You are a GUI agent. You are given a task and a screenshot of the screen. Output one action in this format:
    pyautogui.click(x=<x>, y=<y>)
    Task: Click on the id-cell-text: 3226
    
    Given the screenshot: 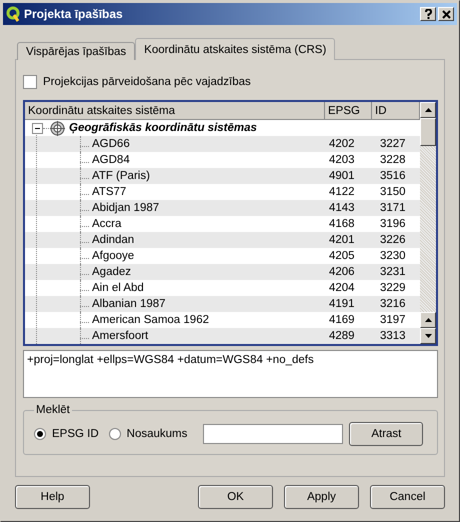 What is the action you would take?
    pyautogui.click(x=393, y=240)
    